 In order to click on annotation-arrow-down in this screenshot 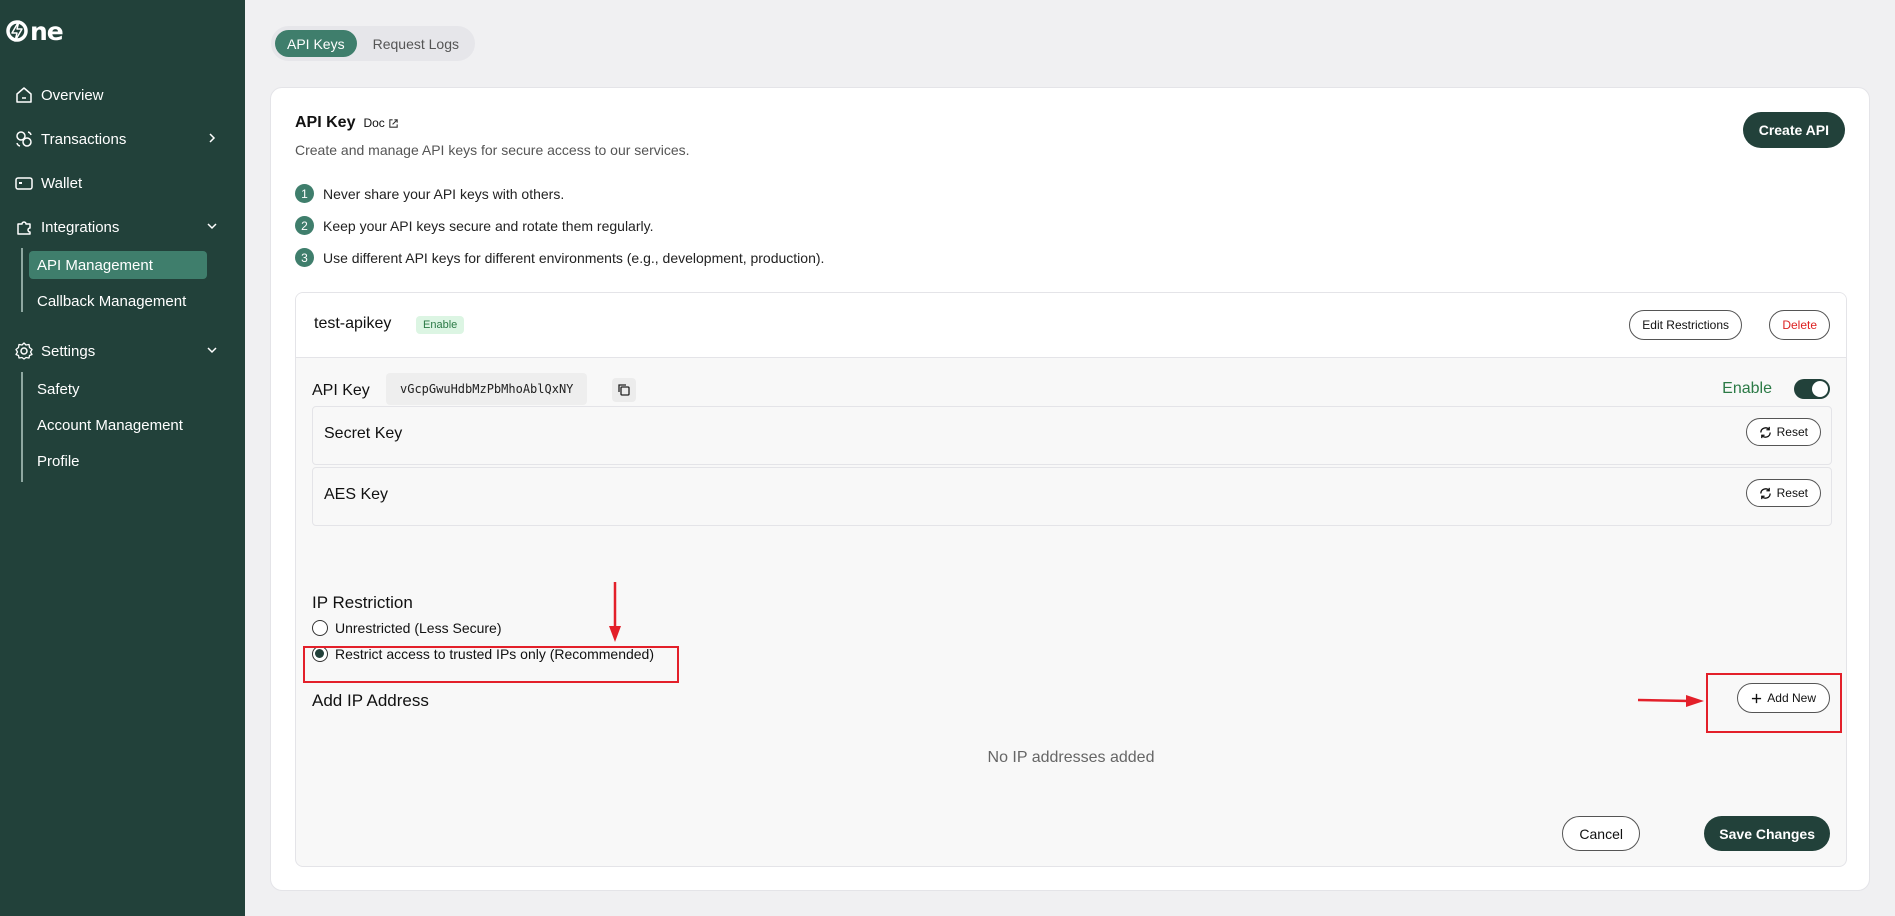, I will do `click(615, 612)`.